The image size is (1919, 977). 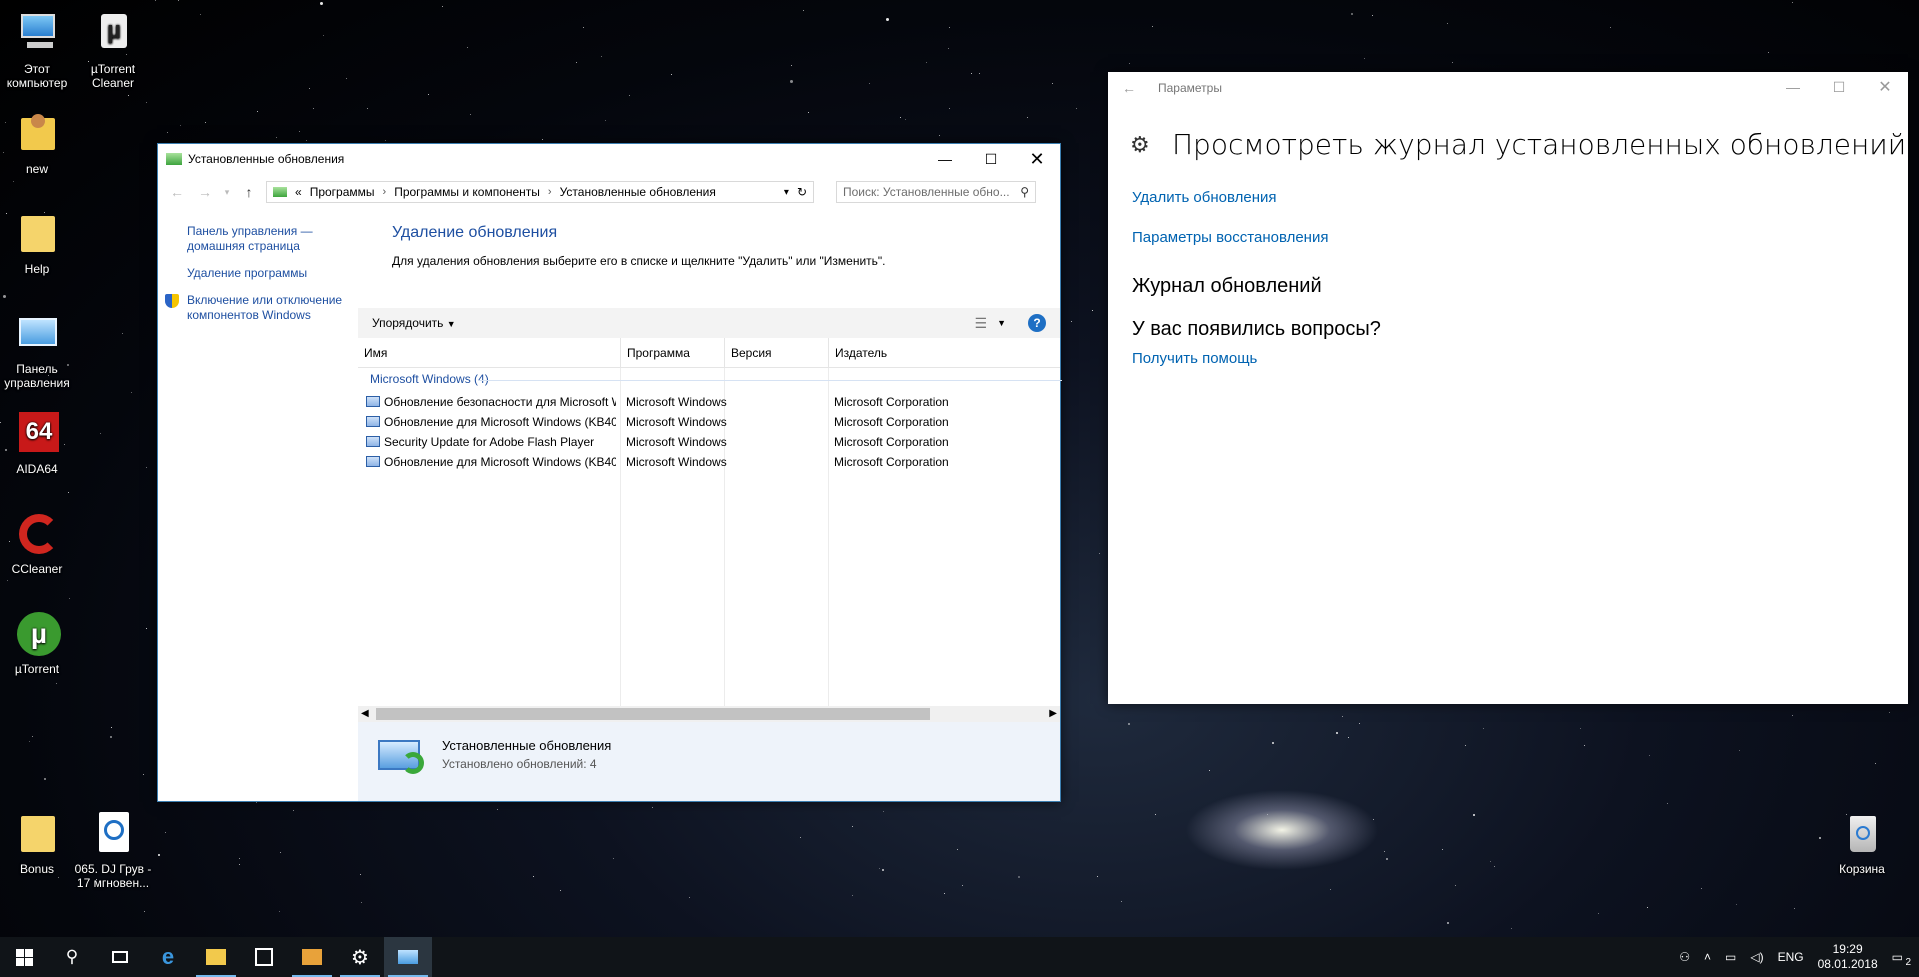 What do you see at coordinates (360, 957) in the screenshot?
I see `taskbar-settings: ⚙` at bounding box center [360, 957].